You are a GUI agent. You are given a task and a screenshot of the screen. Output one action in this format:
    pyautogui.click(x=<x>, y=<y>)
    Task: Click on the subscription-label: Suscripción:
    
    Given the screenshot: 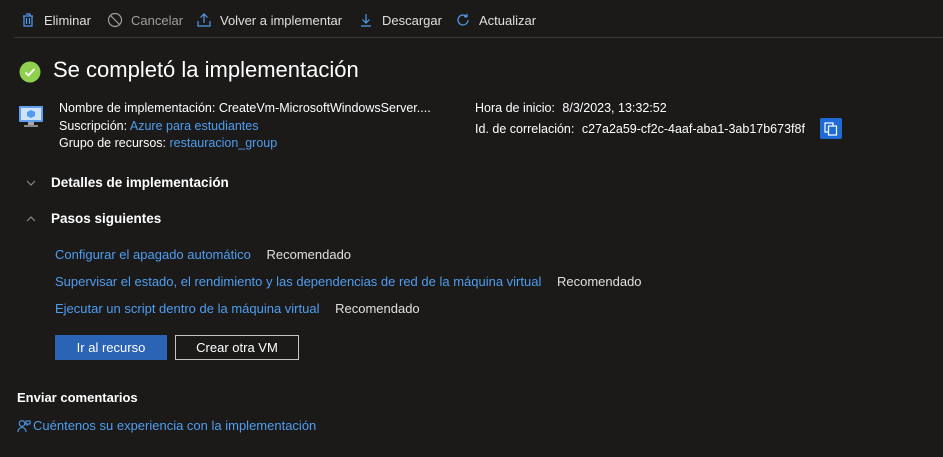 What is the action you would take?
    pyautogui.click(x=93, y=126)
    